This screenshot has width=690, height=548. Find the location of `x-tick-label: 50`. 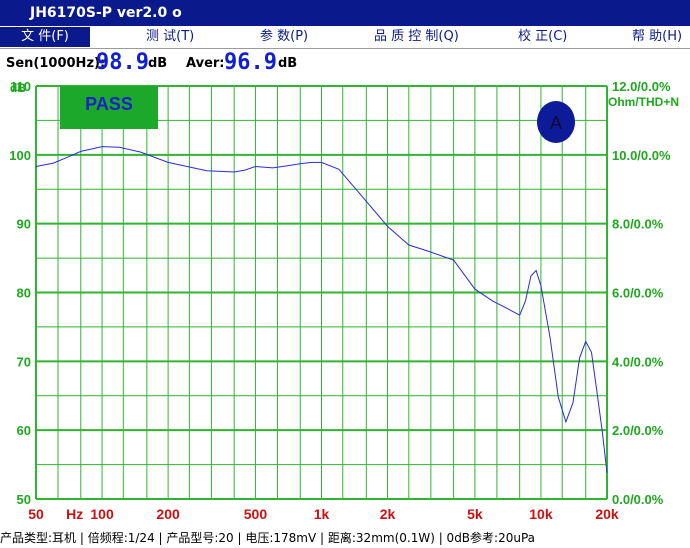

x-tick-label: 50 is located at coordinates (36, 514).